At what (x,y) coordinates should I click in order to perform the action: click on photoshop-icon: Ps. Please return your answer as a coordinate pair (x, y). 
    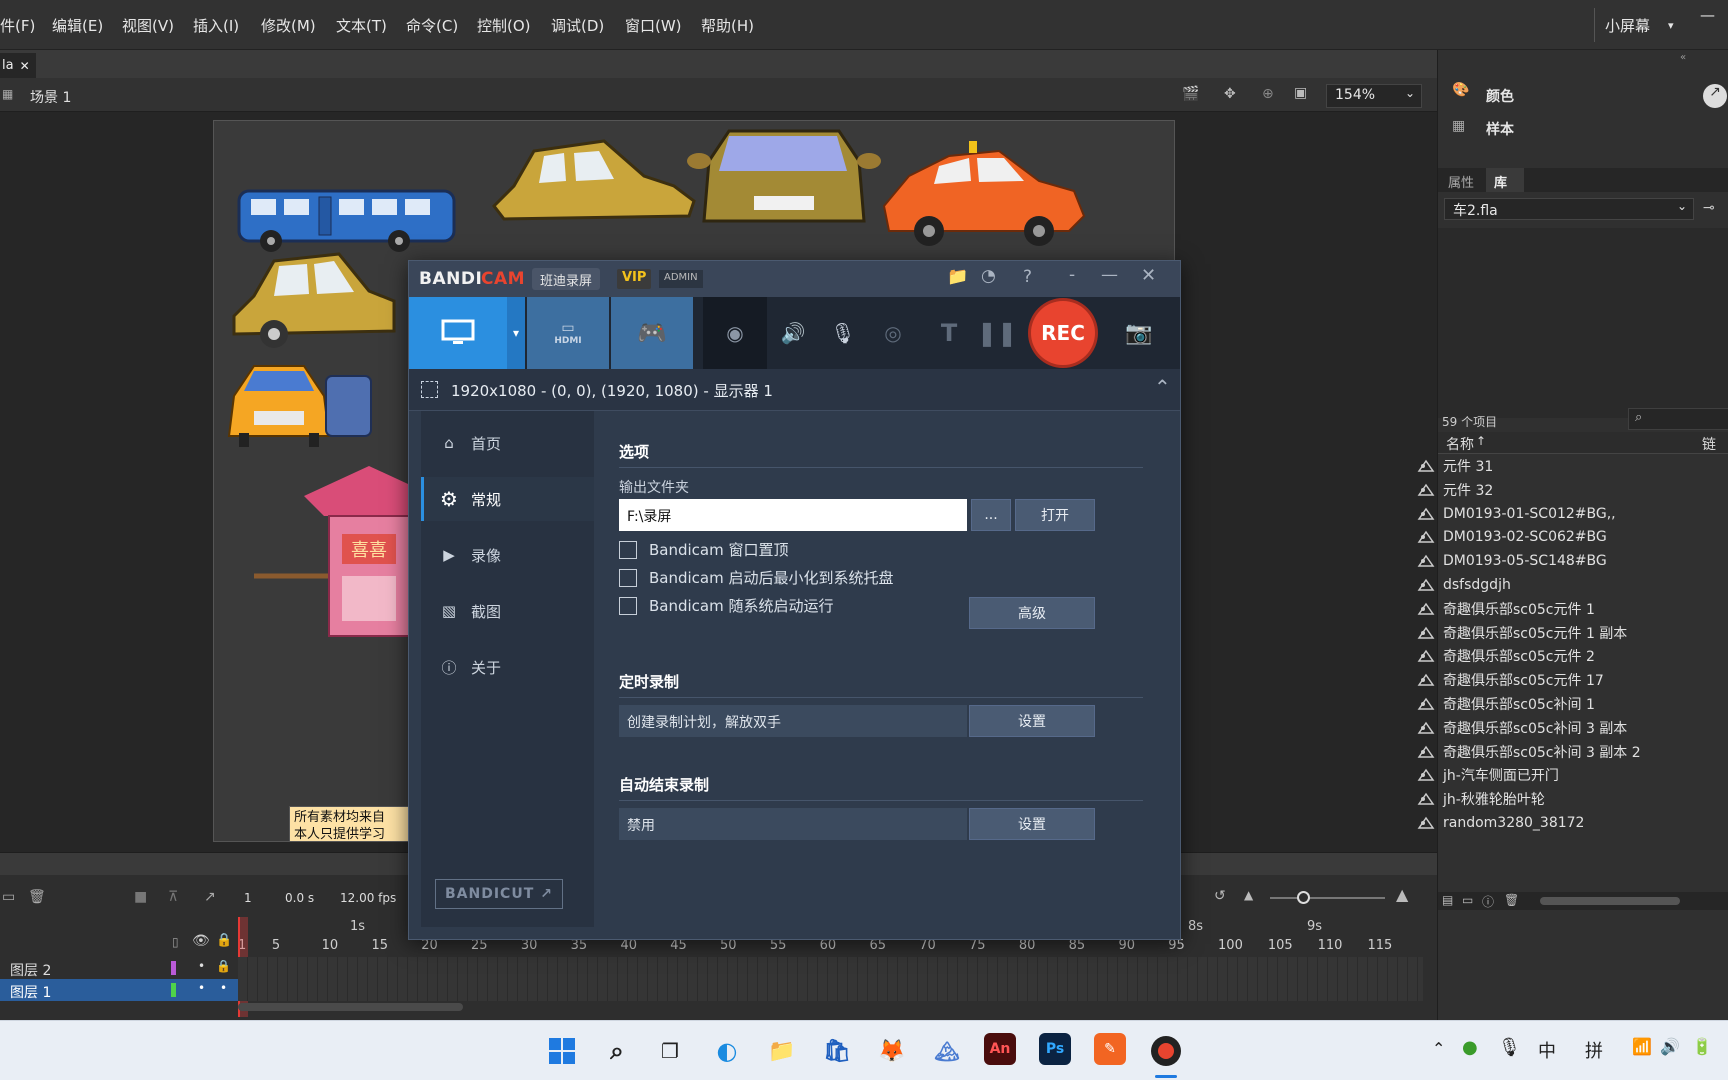
    Looking at the image, I should click on (1055, 1049).